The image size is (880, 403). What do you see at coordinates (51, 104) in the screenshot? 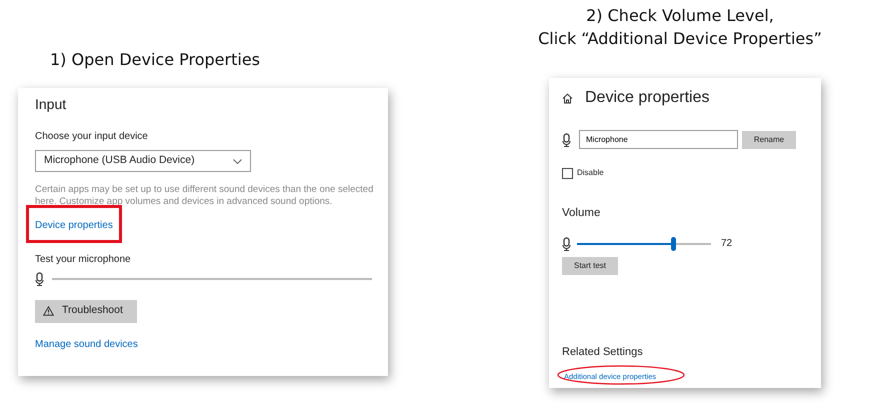
I see `section-title: Input` at bounding box center [51, 104].